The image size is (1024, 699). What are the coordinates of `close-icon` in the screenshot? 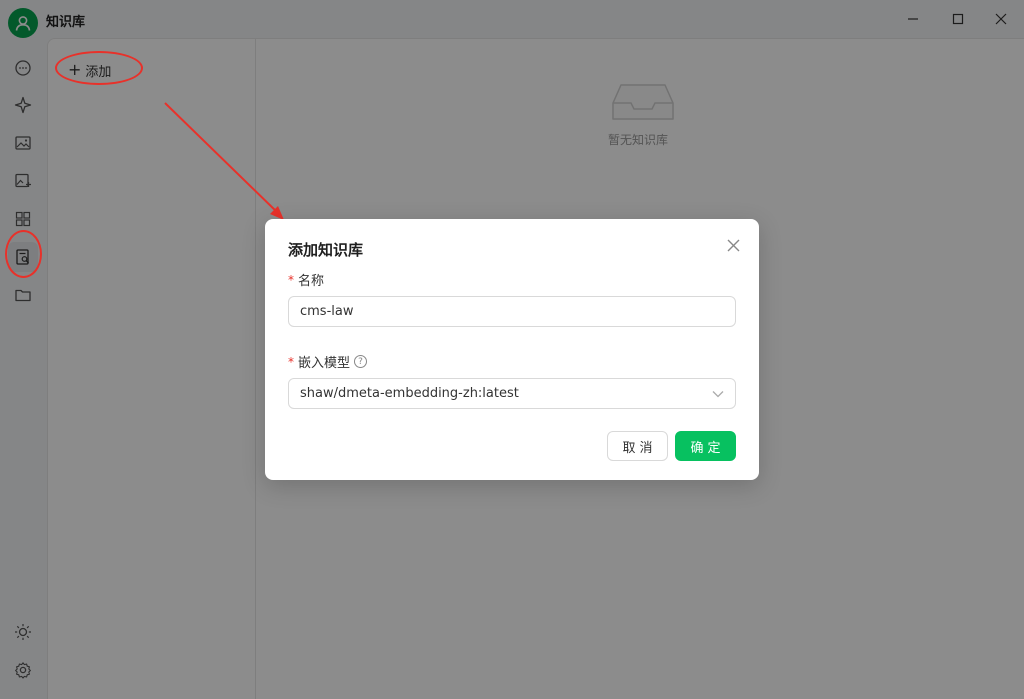 It's located at (733, 245).